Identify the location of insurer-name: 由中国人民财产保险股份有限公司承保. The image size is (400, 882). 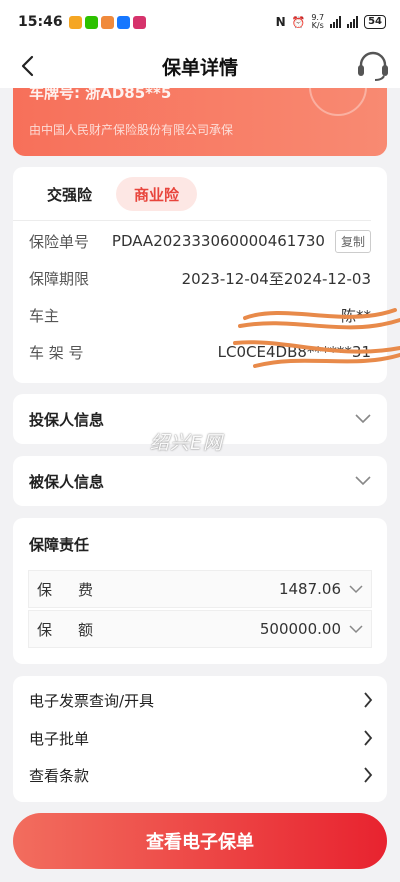
(131, 130).